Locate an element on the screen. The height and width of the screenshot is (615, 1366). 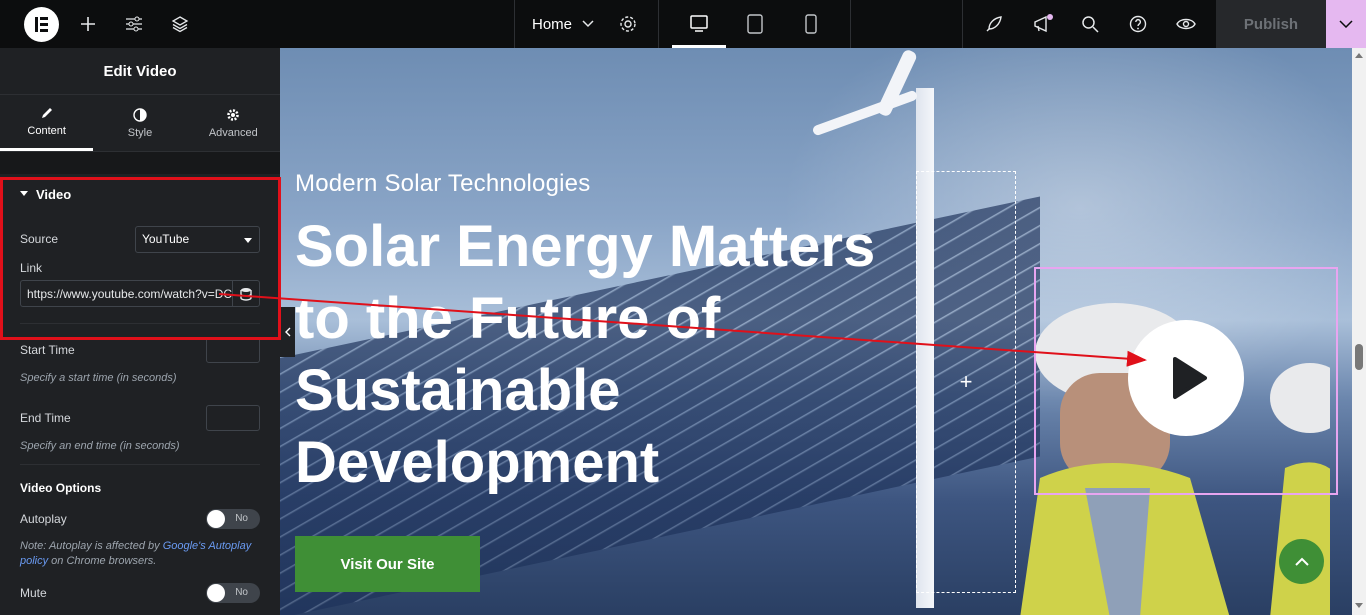
source-label: Source is located at coordinates (39, 239).